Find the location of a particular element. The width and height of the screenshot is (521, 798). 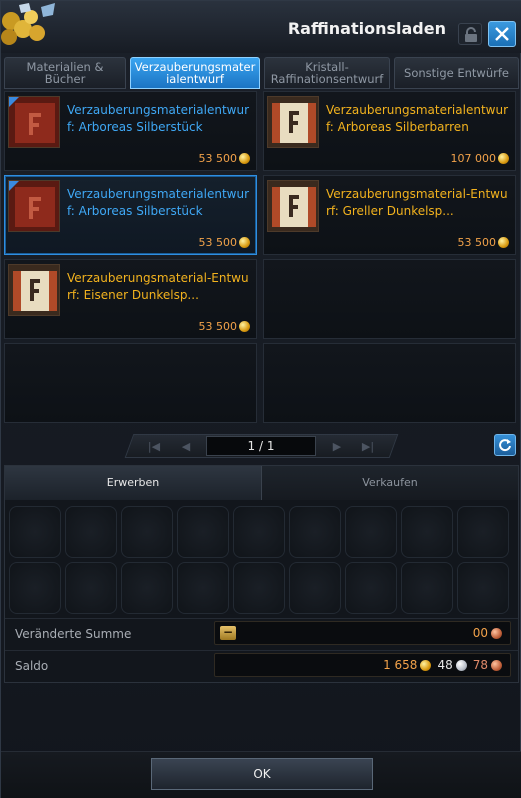

page-indicator: 1 / 1 is located at coordinates (261, 446).